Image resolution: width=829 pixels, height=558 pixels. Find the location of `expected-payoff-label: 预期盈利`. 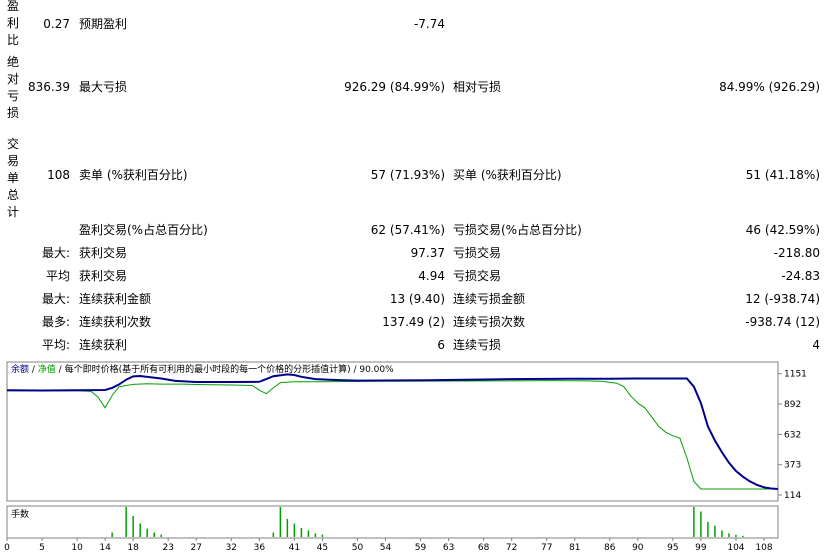

expected-payoff-label: 预期盈利 is located at coordinates (103, 24).